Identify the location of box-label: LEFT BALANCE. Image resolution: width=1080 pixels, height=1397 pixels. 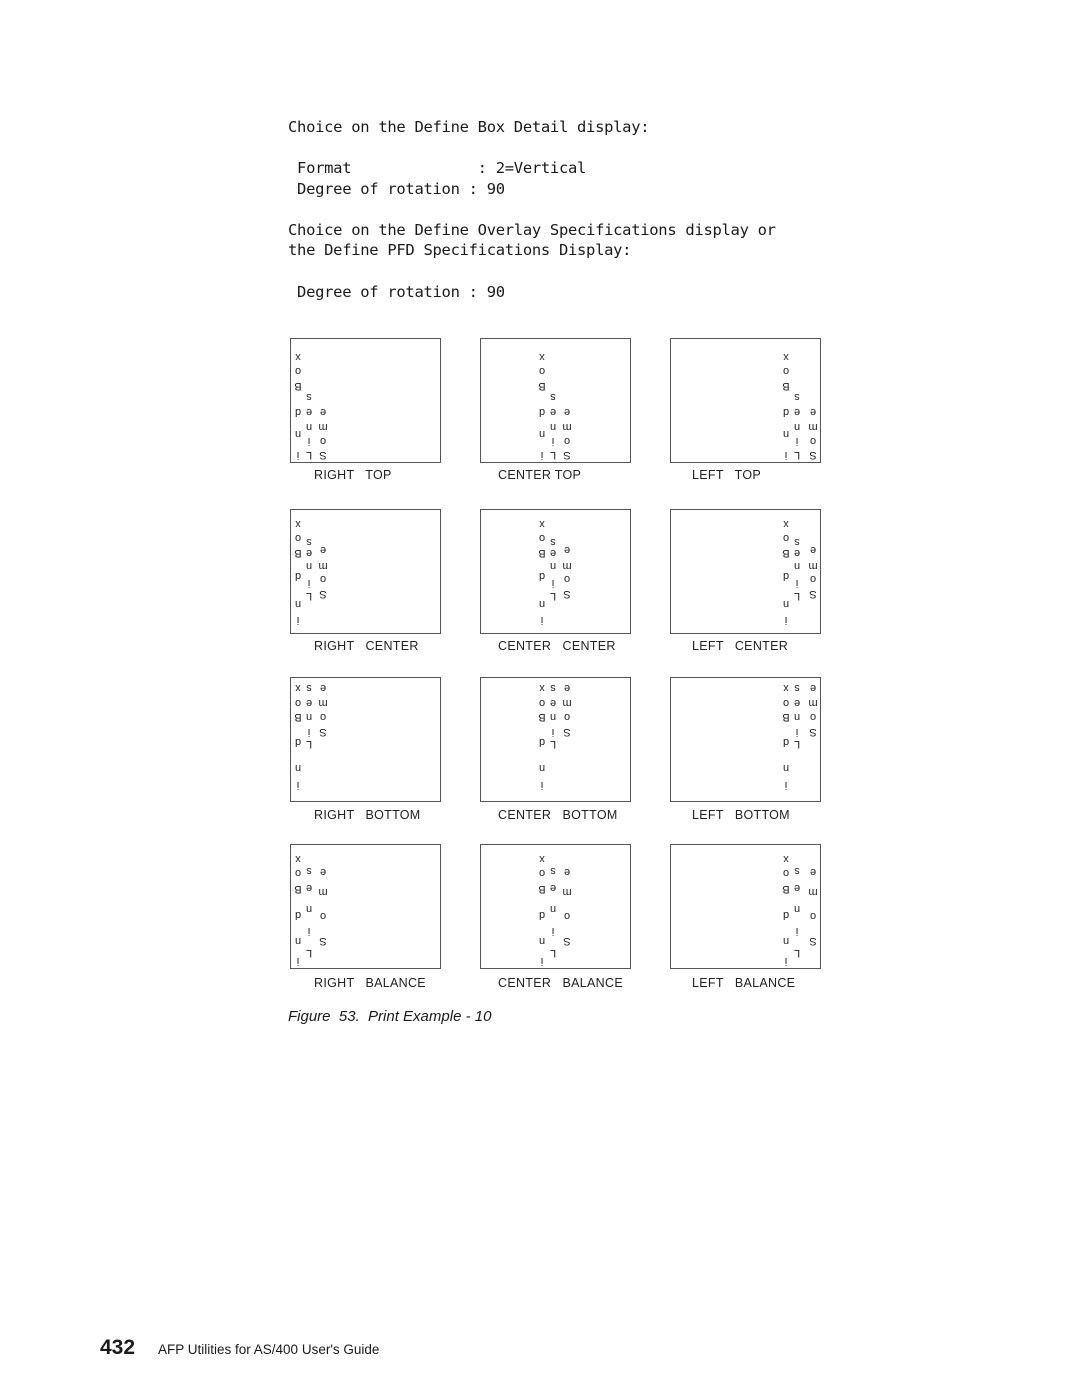
(744, 983).